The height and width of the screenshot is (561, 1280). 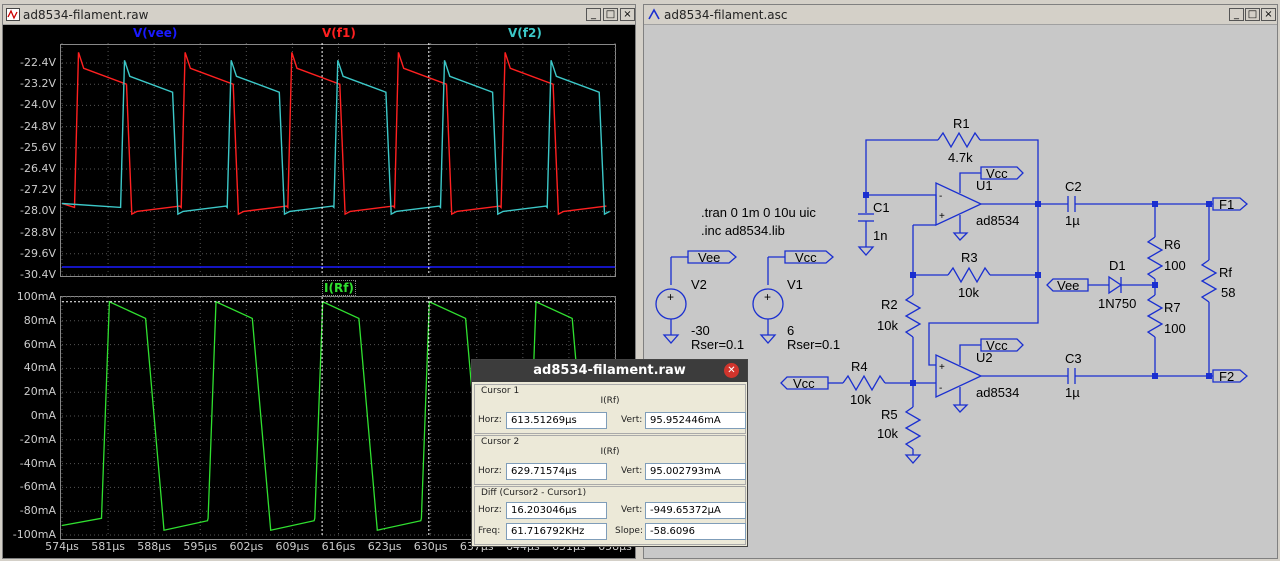 I want to click on y-tick-label: -24.0V, so click(x=38, y=105).